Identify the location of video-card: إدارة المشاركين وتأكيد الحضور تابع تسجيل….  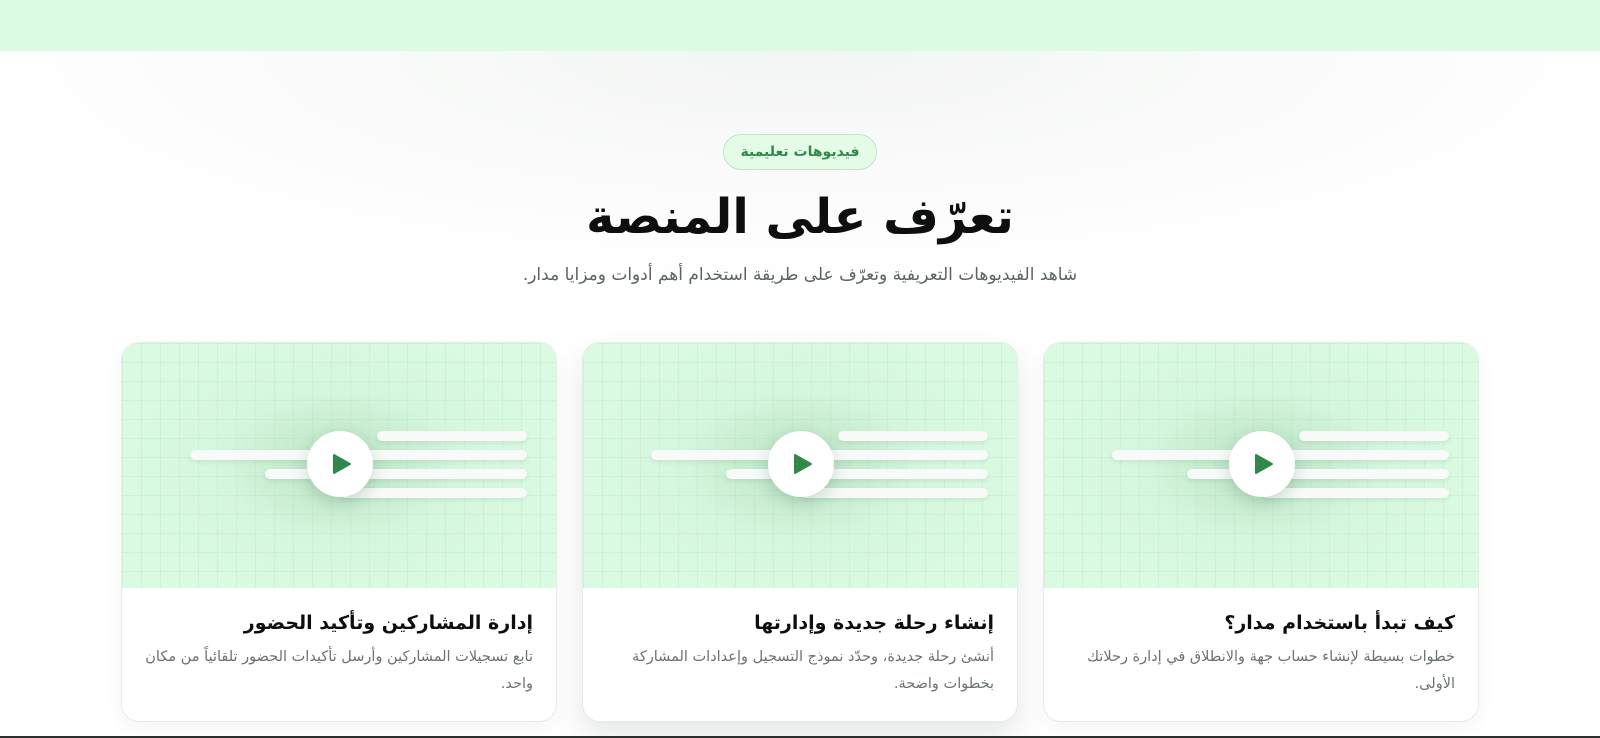
(339, 532).